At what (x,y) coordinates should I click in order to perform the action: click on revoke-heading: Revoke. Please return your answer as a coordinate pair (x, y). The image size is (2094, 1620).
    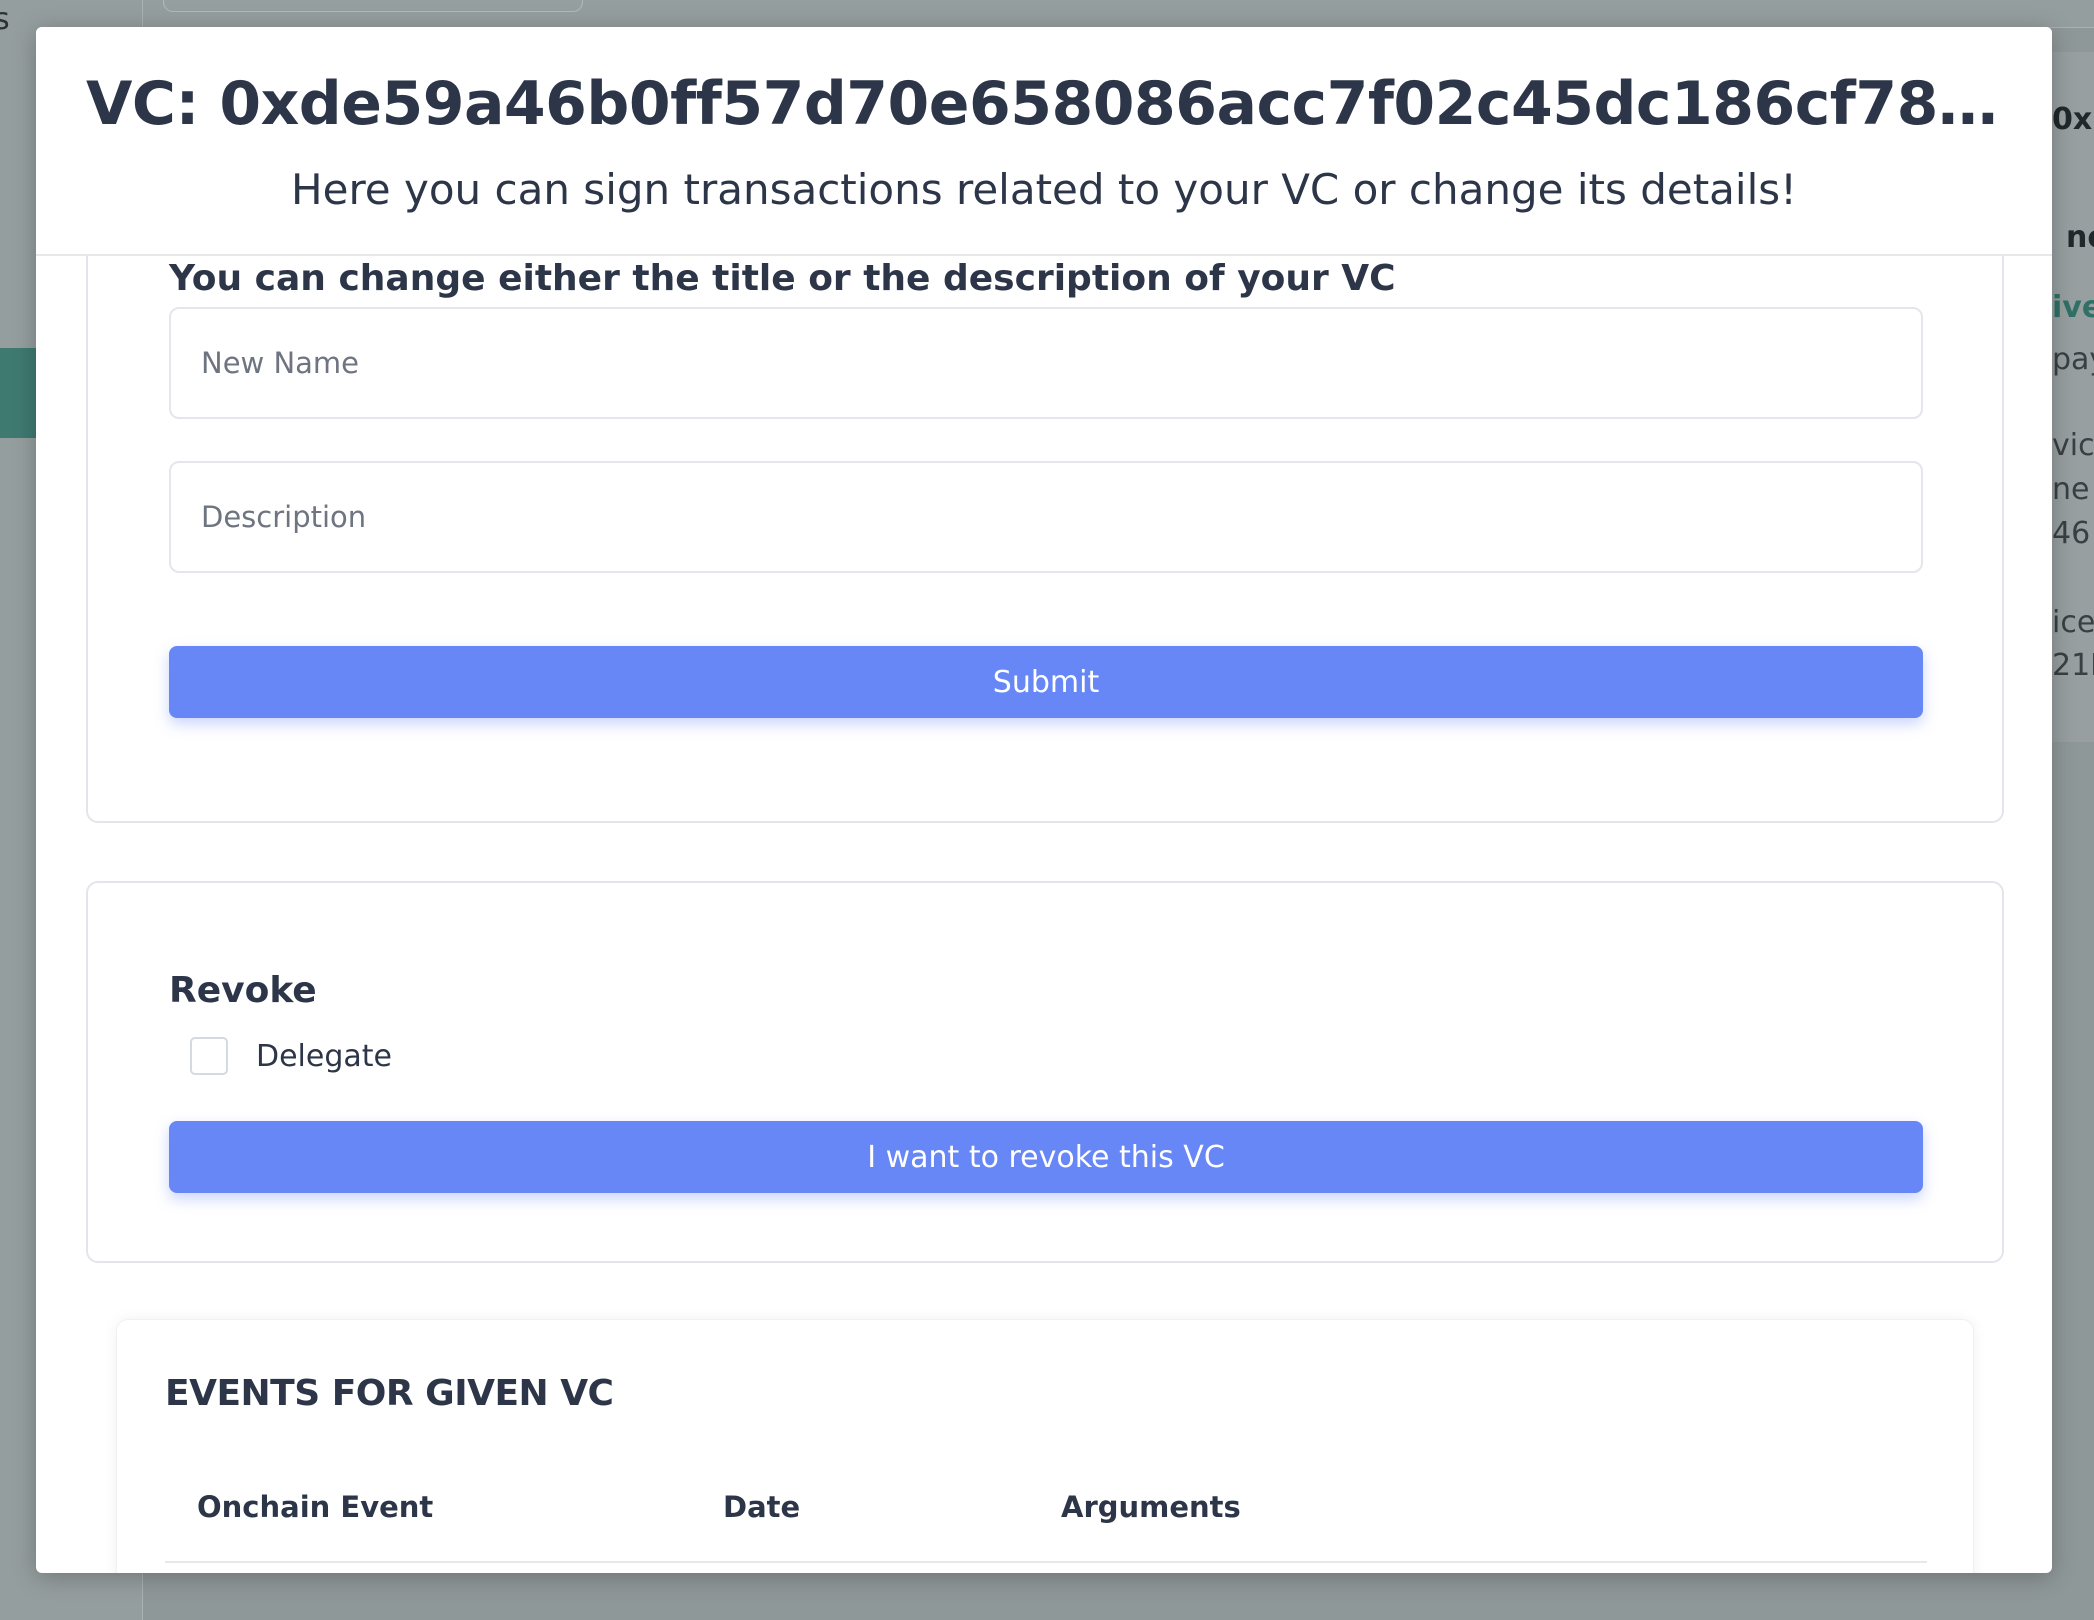
    Looking at the image, I should click on (243, 990).